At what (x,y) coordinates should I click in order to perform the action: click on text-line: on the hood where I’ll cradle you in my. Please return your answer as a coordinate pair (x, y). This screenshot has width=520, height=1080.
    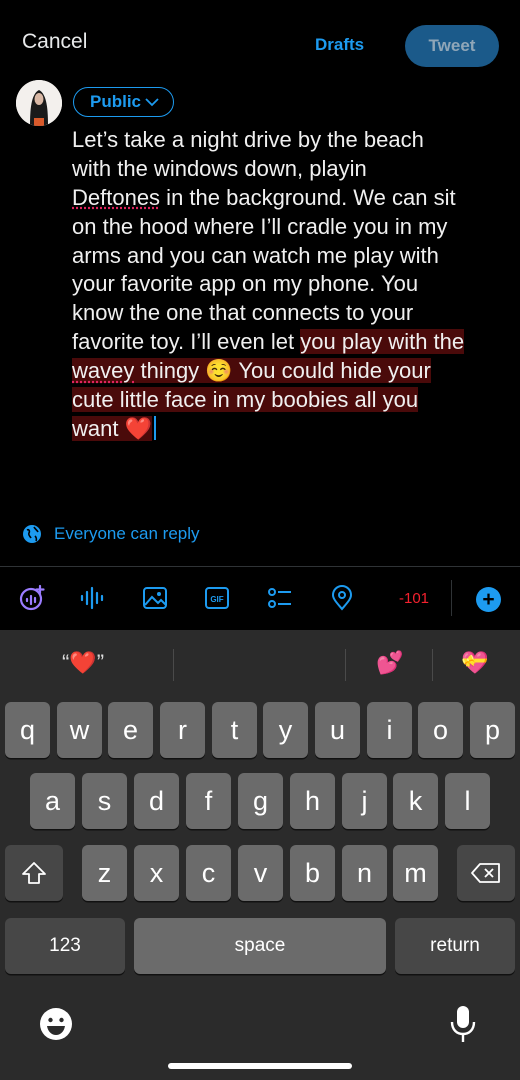
    Looking at the image, I should click on (260, 226).